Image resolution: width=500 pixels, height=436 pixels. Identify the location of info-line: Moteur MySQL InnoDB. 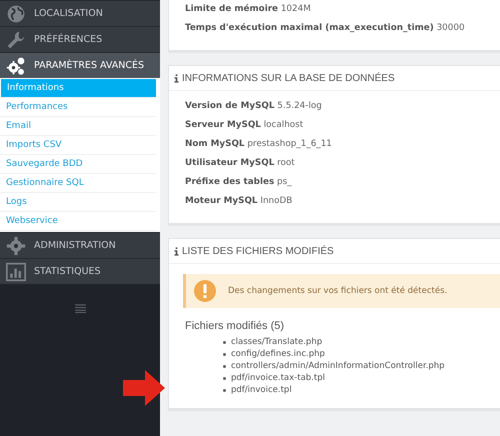
(239, 201).